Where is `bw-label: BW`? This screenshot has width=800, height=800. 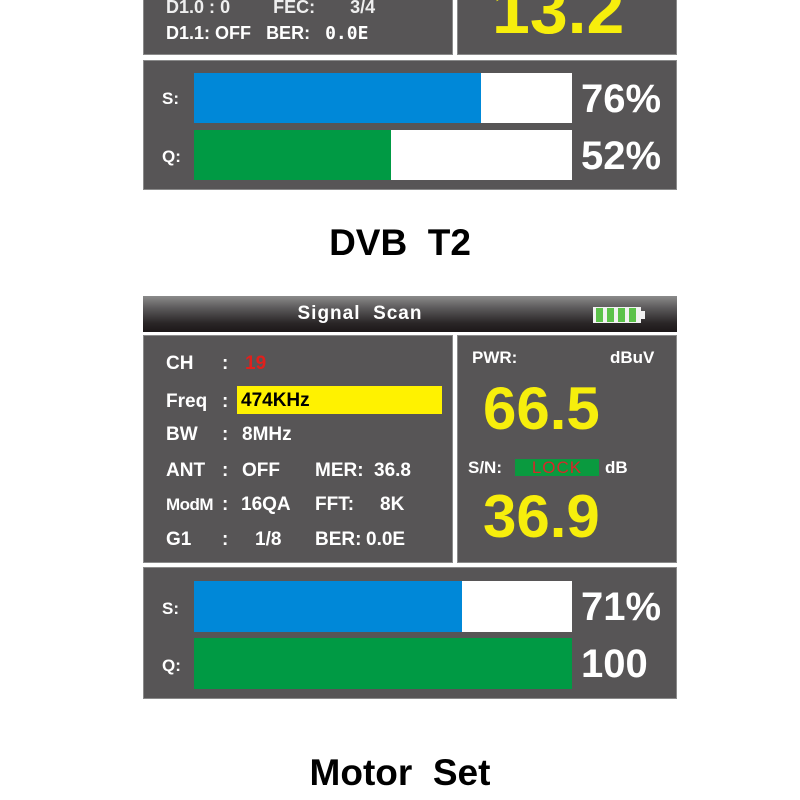
bw-label: BW is located at coordinates (182, 434).